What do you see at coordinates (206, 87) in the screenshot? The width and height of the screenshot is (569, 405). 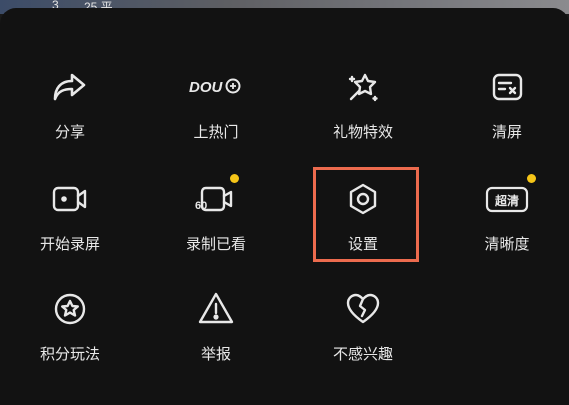 I see `svg-text: DOU` at bounding box center [206, 87].